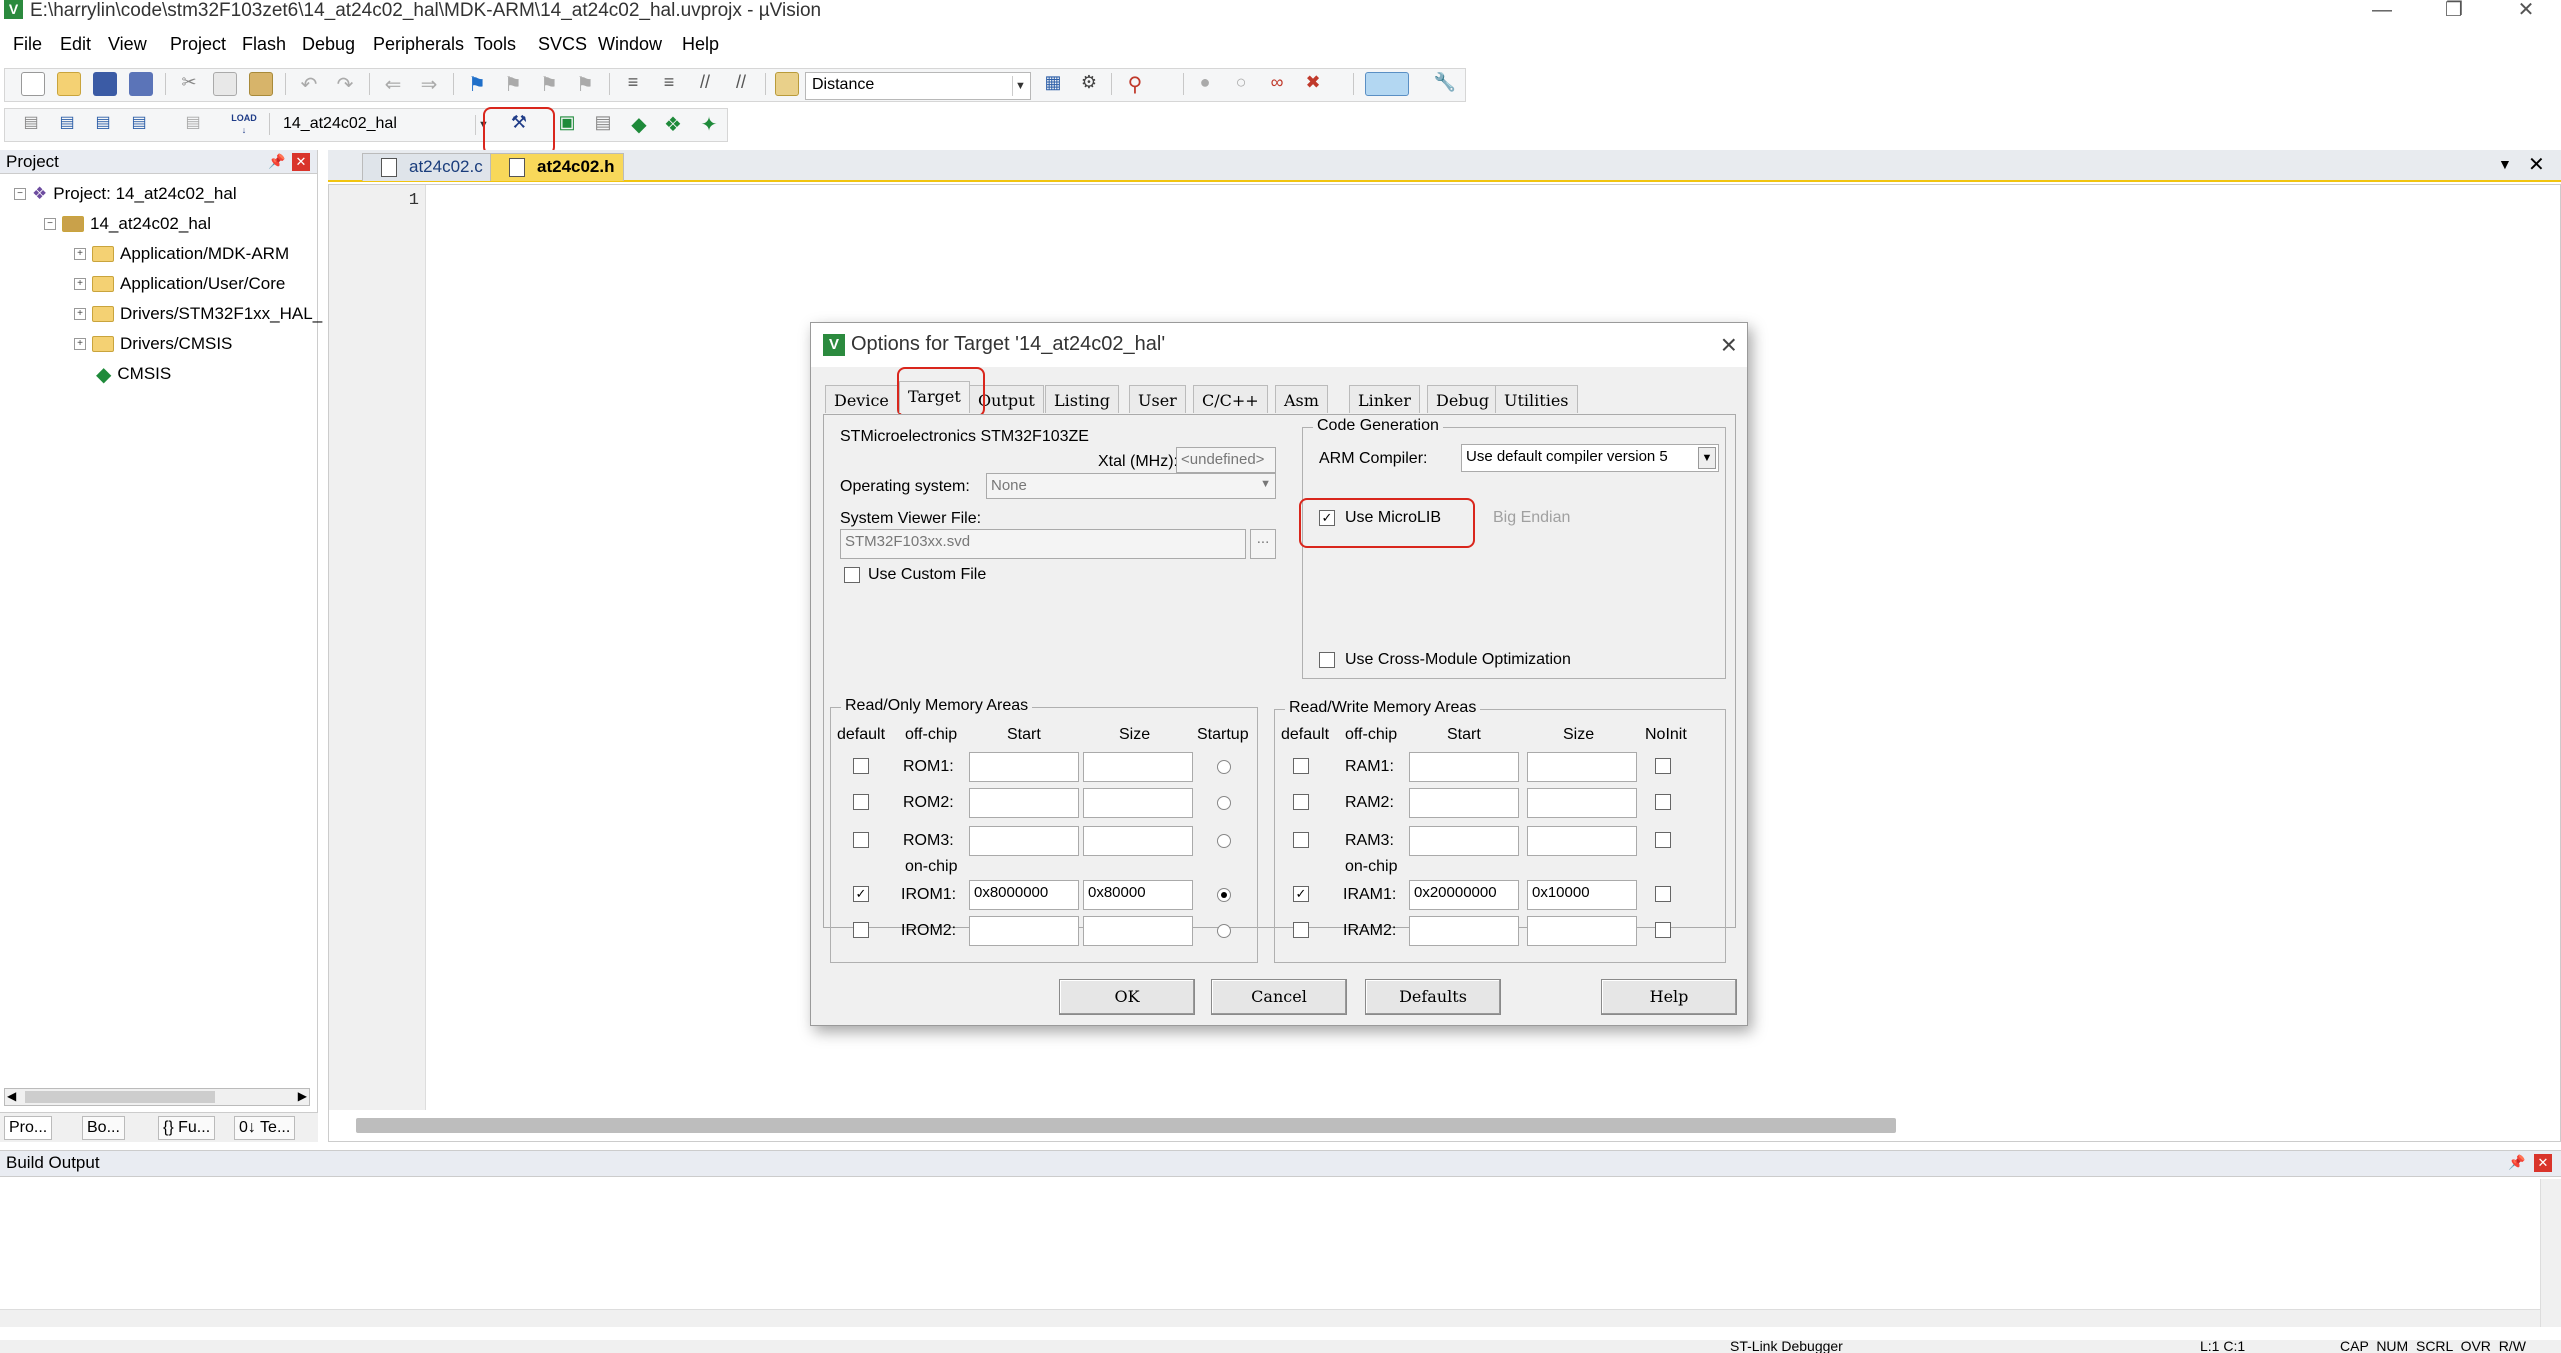 The image size is (2561, 1353). I want to click on menu-help: Help, so click(700, 44).